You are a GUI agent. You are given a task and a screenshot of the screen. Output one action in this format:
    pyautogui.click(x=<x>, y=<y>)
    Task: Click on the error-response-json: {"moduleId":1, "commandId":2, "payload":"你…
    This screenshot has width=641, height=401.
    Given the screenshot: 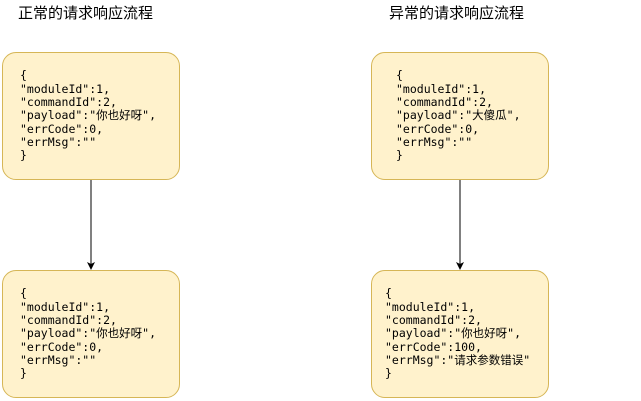 What is the action you would take?
    pyautogui.click(x=451, y=333)
    